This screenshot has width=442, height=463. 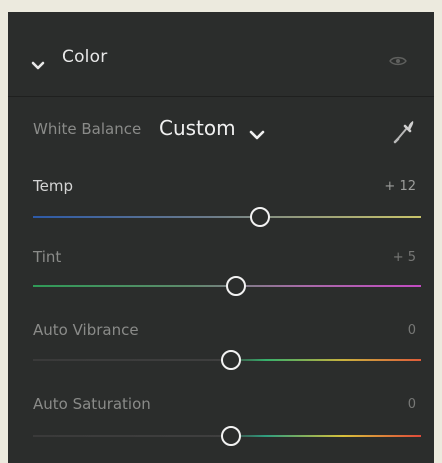 I want to click on eye-icon, so click(x=398, y=61).